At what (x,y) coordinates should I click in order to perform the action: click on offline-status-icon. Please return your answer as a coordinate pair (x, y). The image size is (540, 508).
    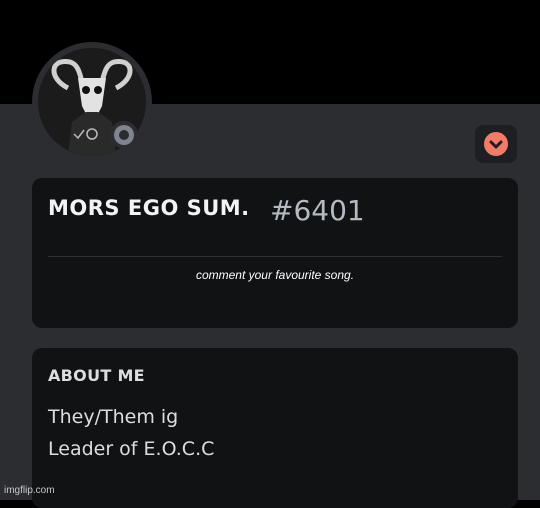
    Looking at the image, I should click on (124, 135).